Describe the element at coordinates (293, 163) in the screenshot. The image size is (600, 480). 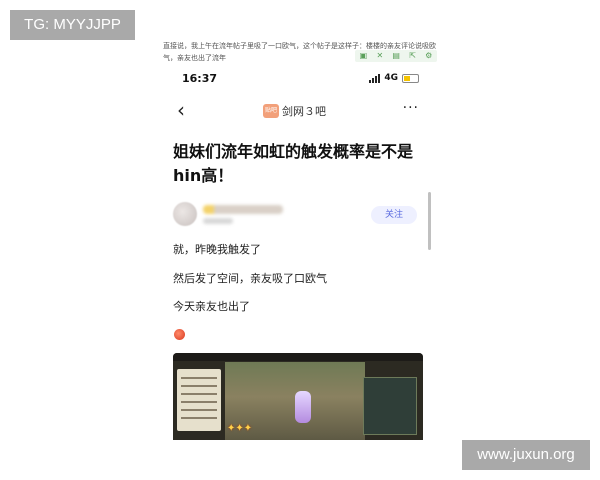
I see `post-title: 姐妹们流年如虹的触发概率是不是hin高！` at that location.